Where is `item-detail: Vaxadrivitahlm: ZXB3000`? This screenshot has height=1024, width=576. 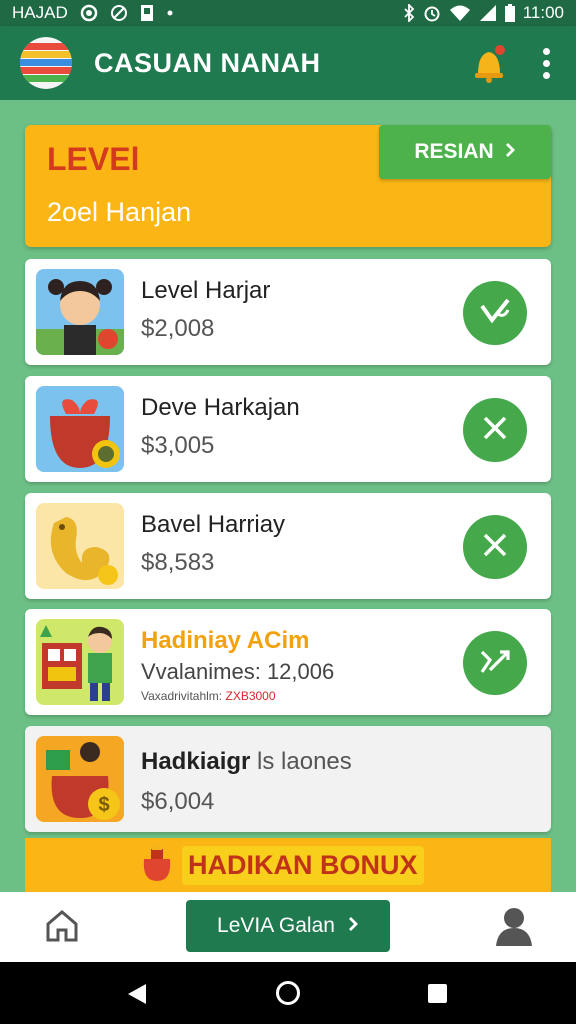
item-detail: Vaxadrivitahlm: ZXB3000 is located at coordinates (208, 696).